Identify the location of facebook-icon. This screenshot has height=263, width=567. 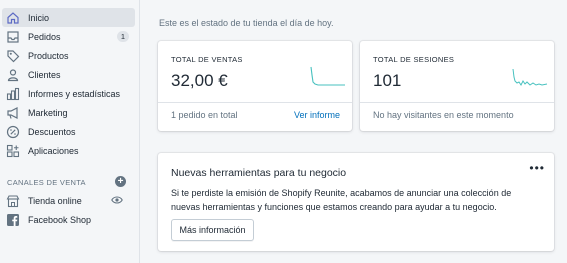
(13, 220).